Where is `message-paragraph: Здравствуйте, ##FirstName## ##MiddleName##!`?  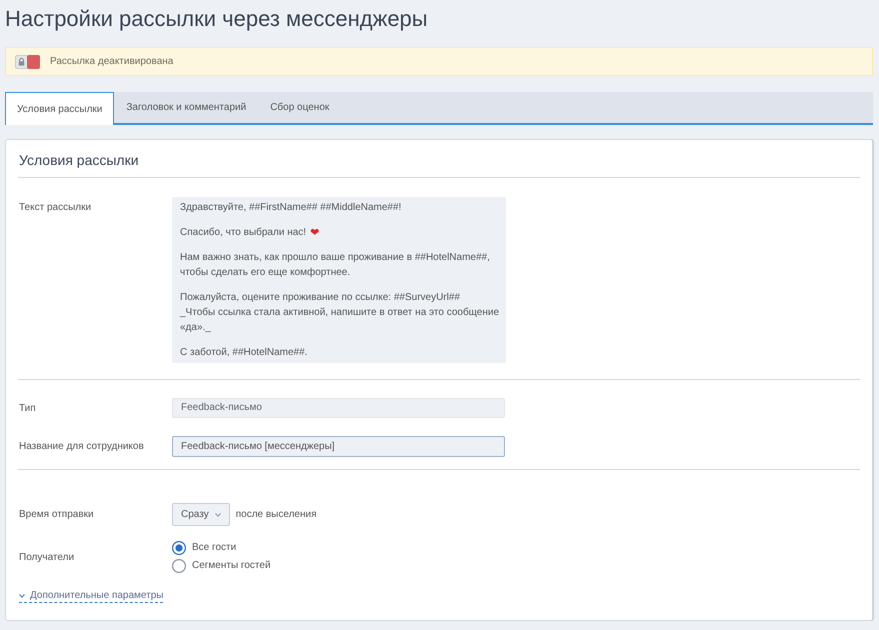 message-paragraph: Здравствуйте, ##FirstName## ##MiddleName##! is located at coordinates (291, 208).